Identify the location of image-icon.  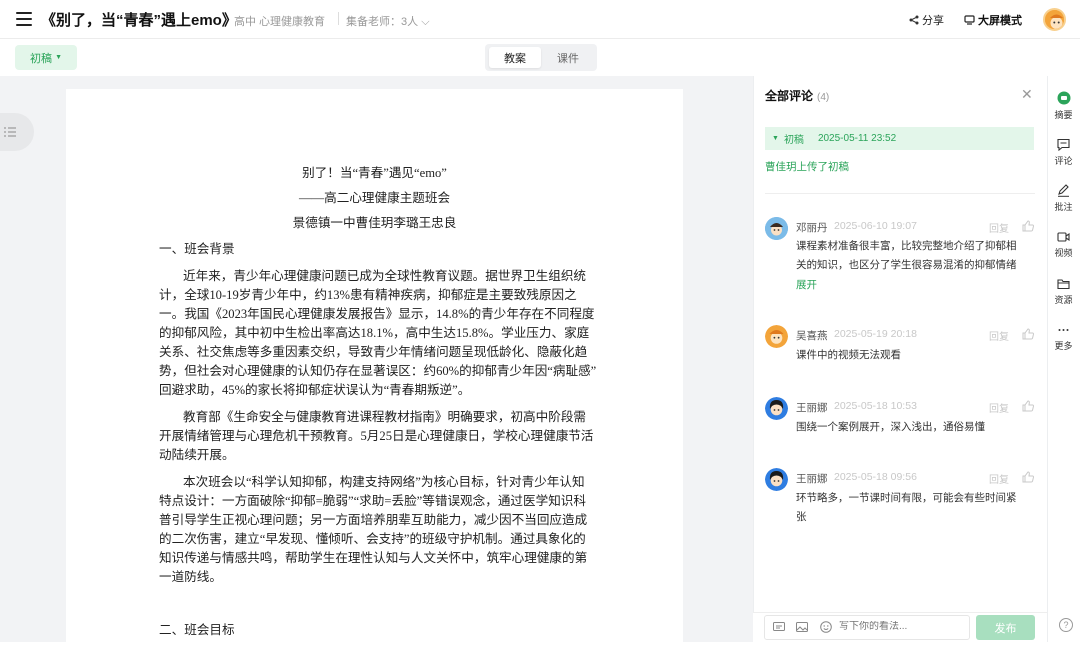
(802, 627).